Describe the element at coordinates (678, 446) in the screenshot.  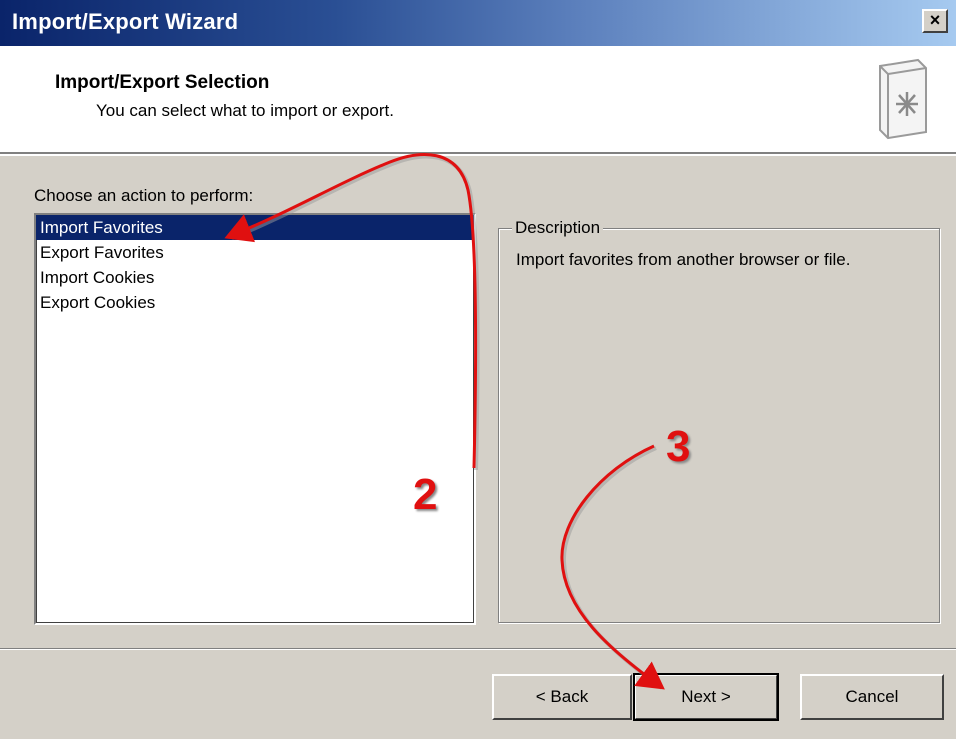
I see `step-3-label: 3` at that location.